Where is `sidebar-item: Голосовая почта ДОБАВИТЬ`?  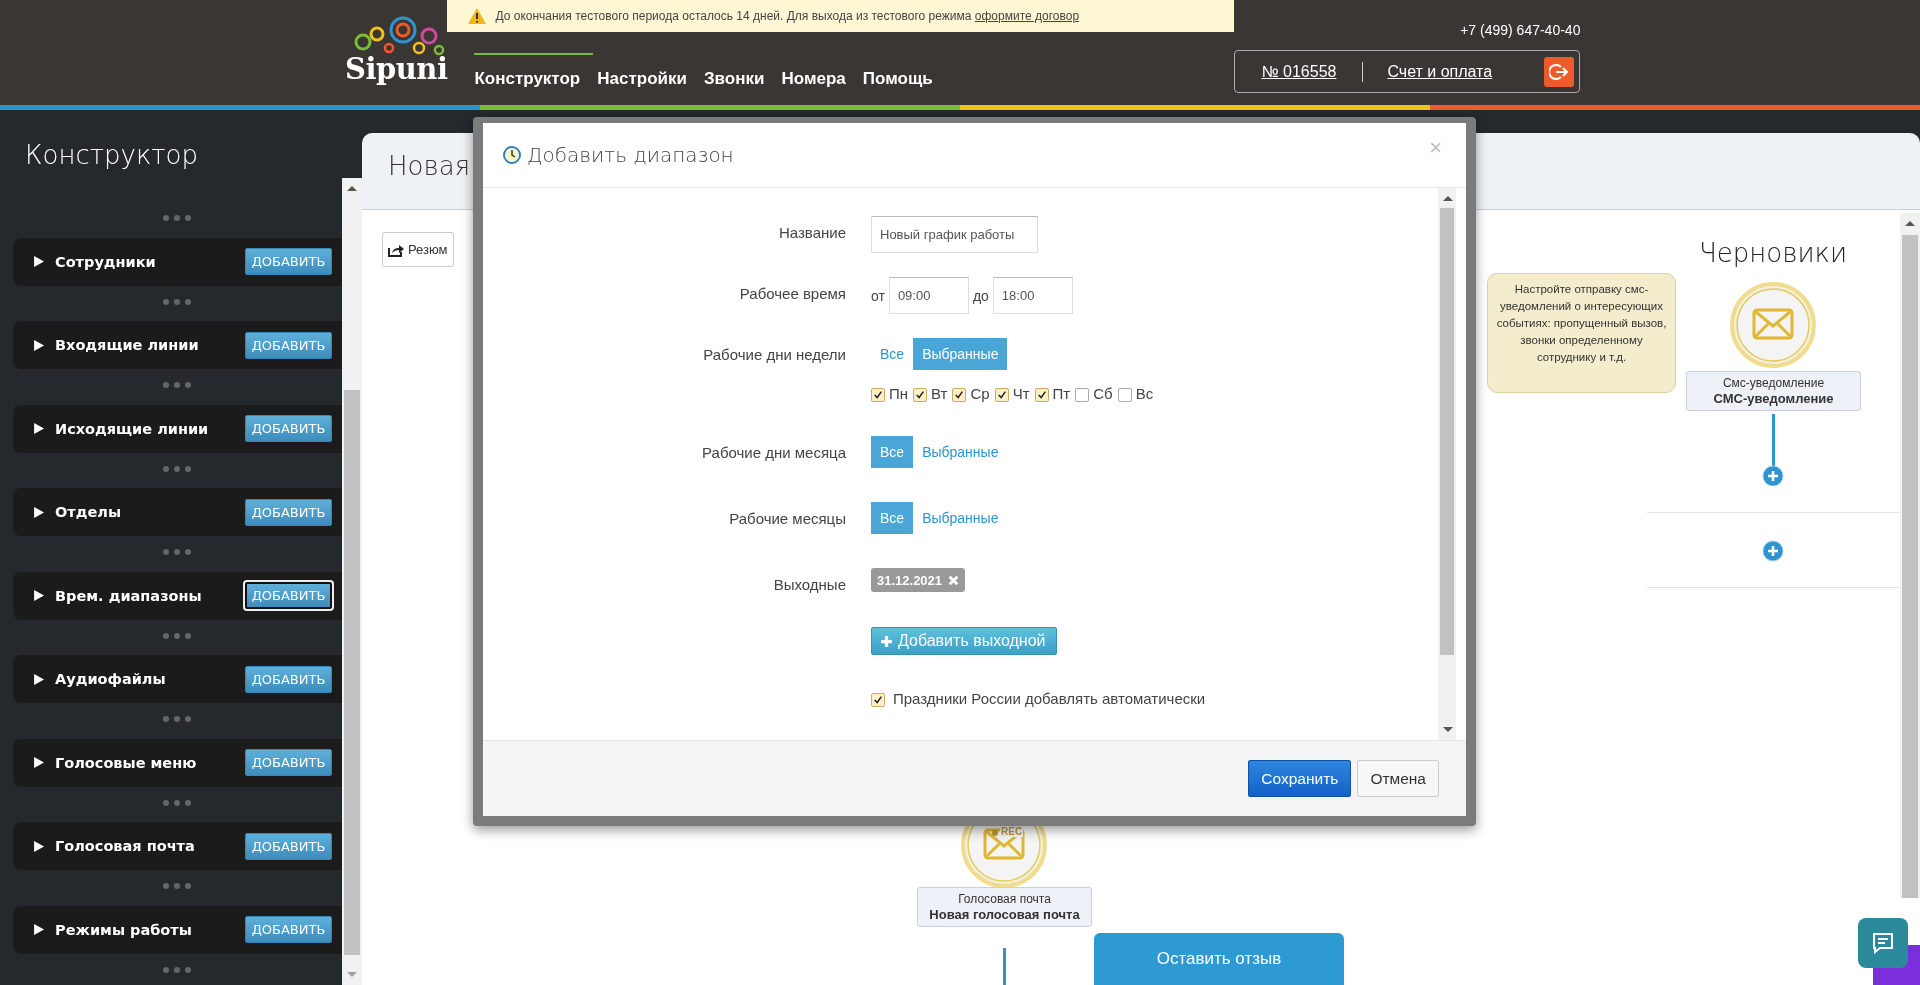
sidebar-item: Голосовая почта ДОБАВИТЬ is located at coordinates (177, 846).